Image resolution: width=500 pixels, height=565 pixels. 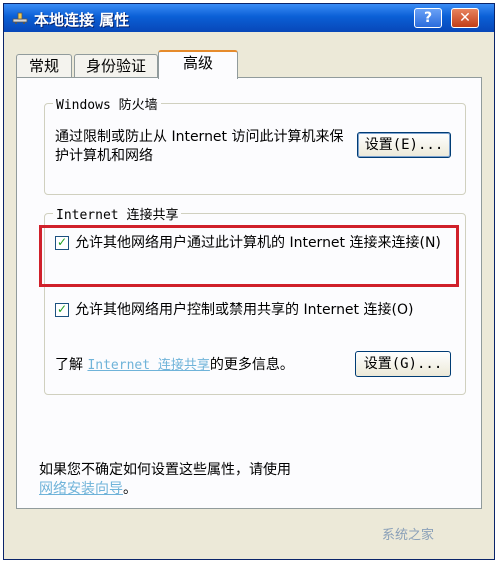 I want to click on allow-control-checkbox: ✓, so click(x=62, y=310).